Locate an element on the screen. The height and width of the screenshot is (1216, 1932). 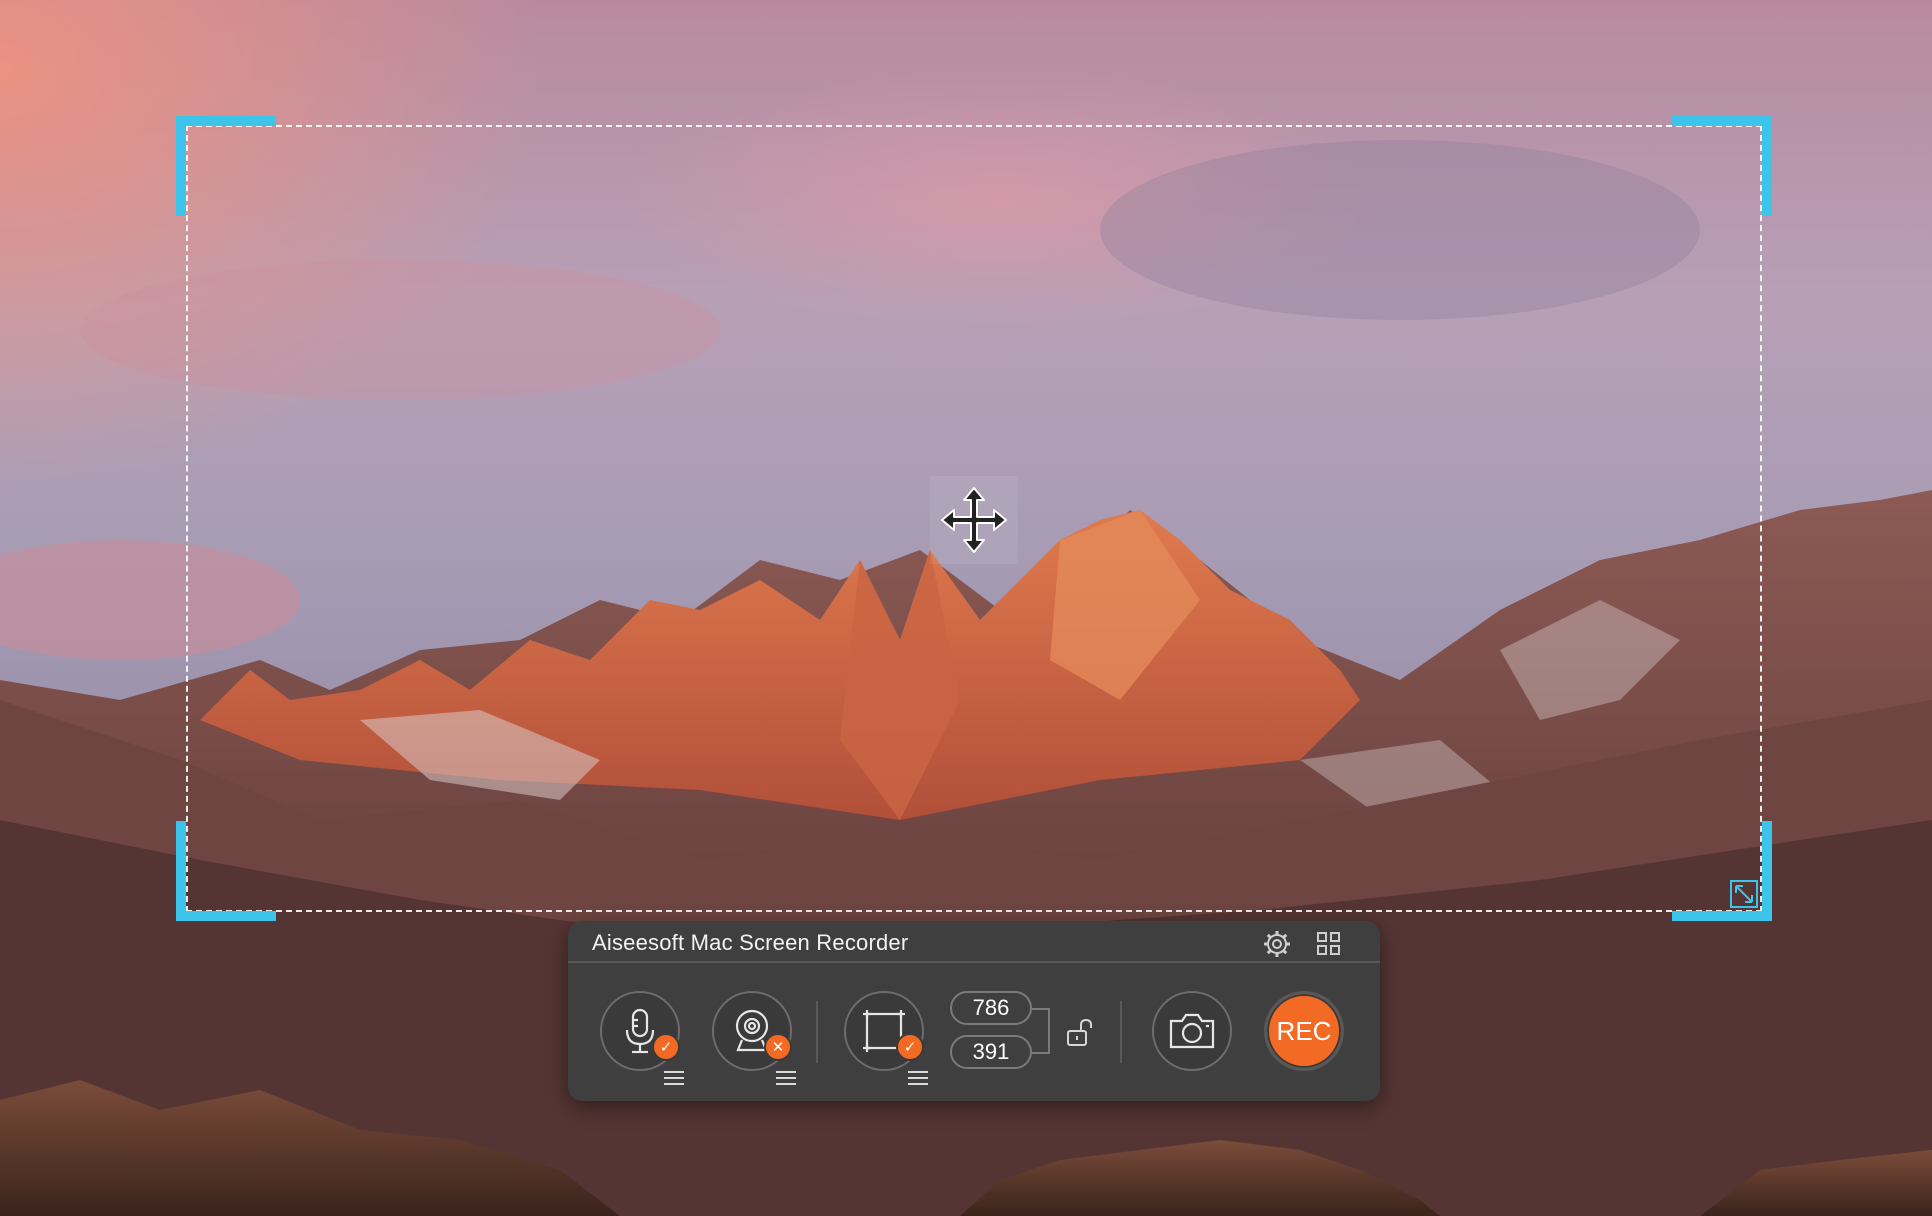
close-icon: ✕ is located at coordinates (778, 1047).